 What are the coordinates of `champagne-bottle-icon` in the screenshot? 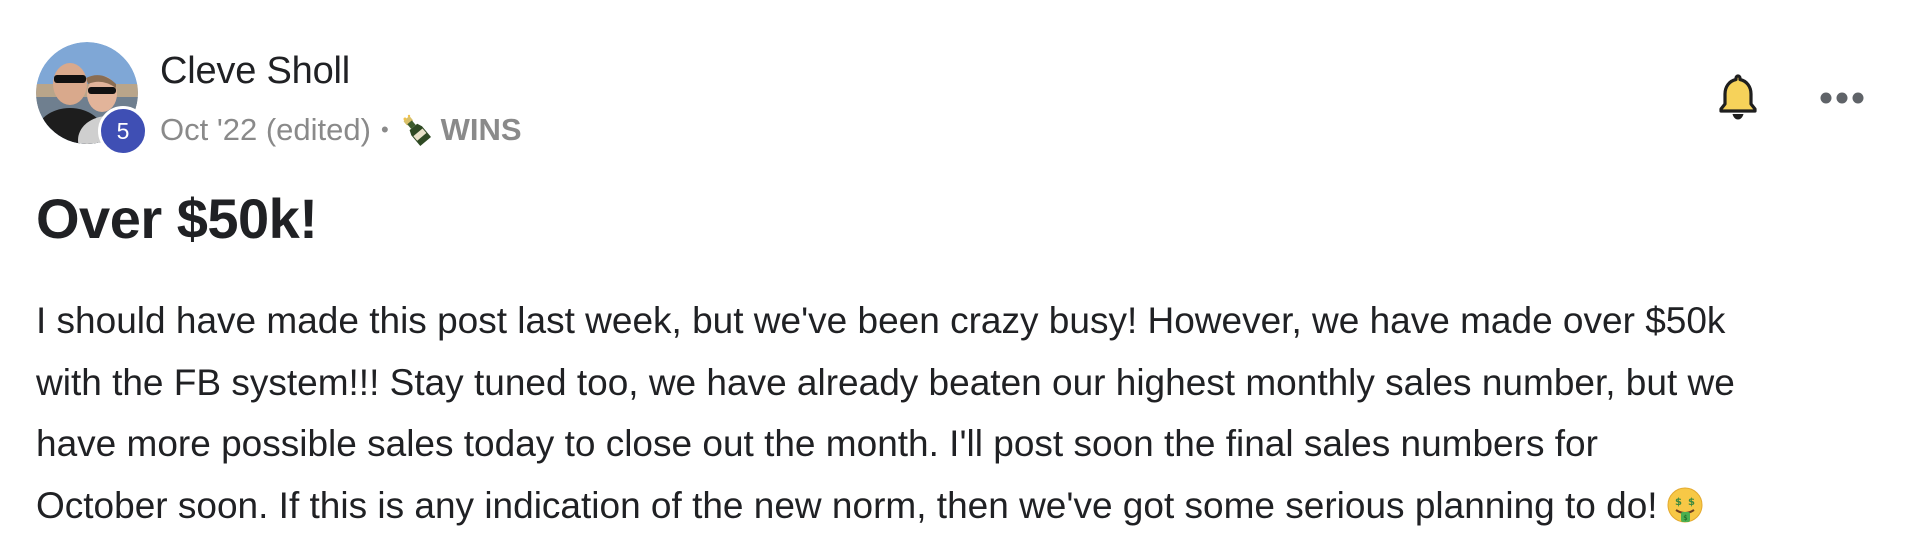 It's located at (417, 130).